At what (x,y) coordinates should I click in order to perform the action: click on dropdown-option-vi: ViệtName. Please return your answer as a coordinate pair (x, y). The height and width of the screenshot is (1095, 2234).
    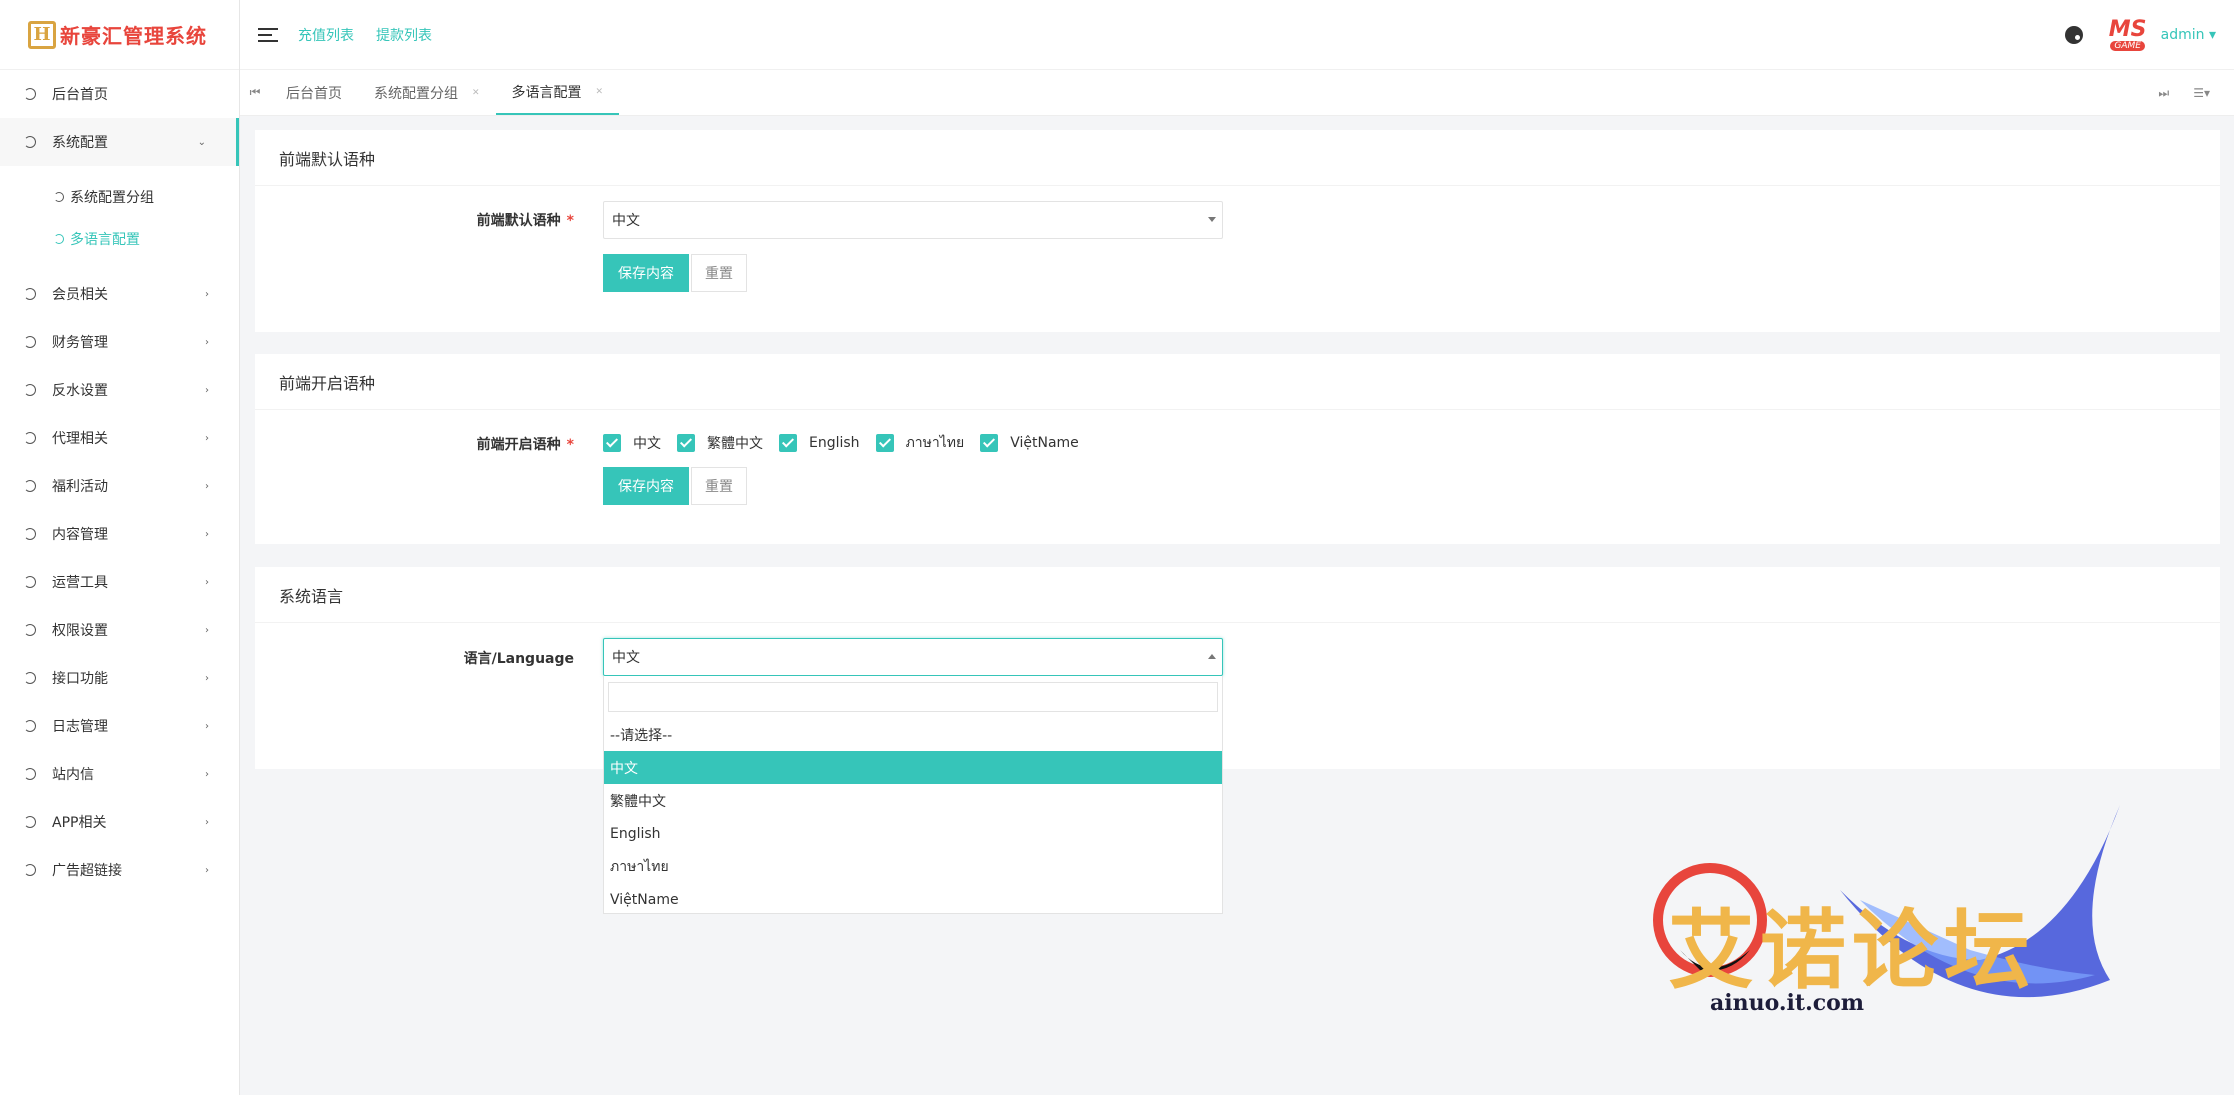
    Looking at the image, I should click on (913, 899).